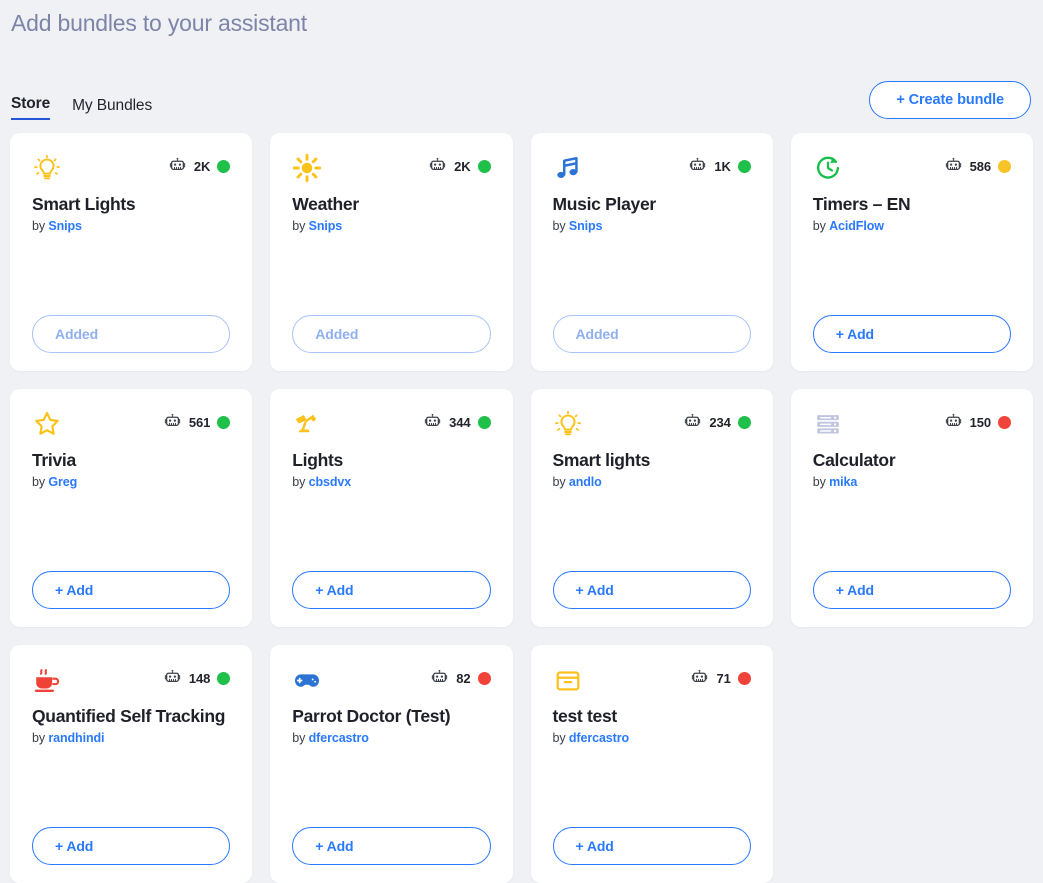 The width and height of the screenshot is (1043, 883). What do you see at coordinates (131, 682) in the screenshot?
I see `card-header: 148` at bounding box center [131, 682].